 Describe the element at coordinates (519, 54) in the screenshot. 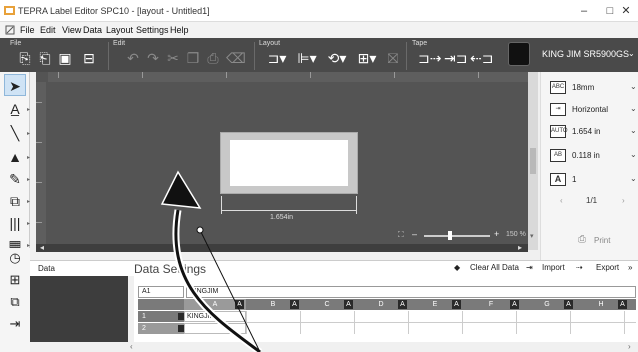

I see `printer-icon` at that location.